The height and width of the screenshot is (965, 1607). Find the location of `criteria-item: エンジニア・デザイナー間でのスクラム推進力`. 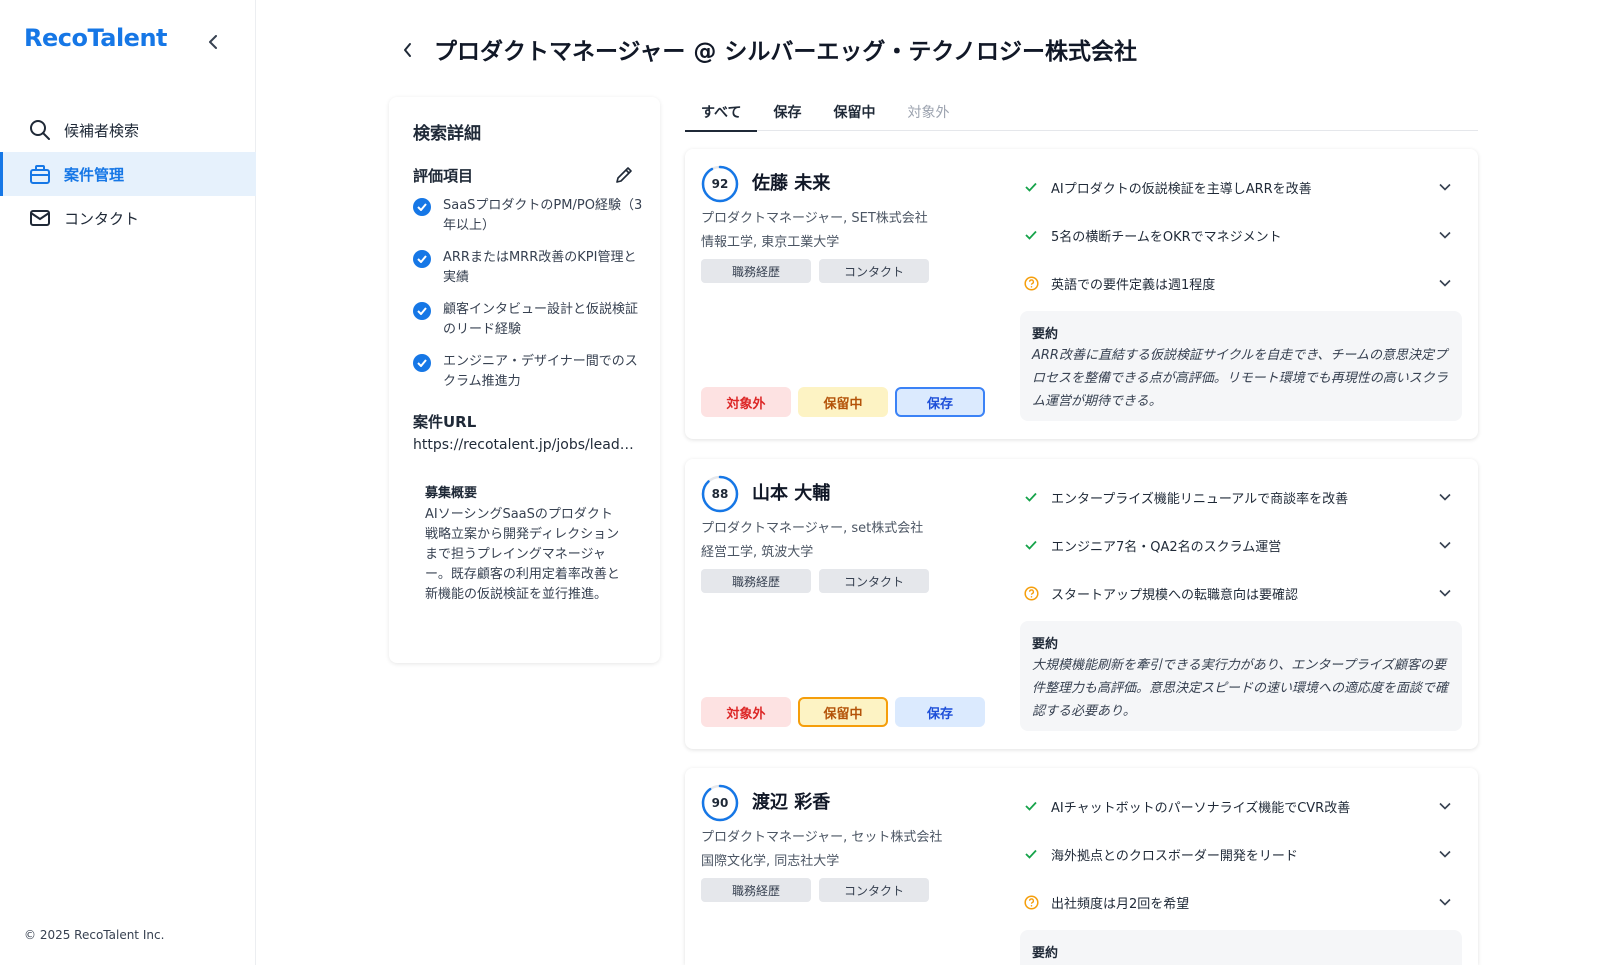

criteria-item: エンジニア・デザイナー間でのスクラム推進力 is located at coordinates (528, 378).